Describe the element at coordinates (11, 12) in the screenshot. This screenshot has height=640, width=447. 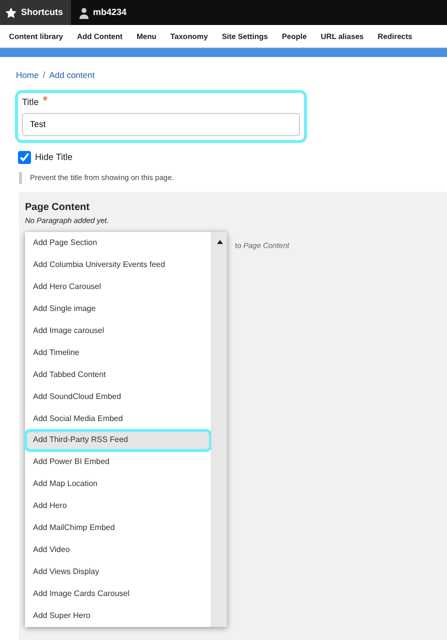
I see `star-icon` at that location.